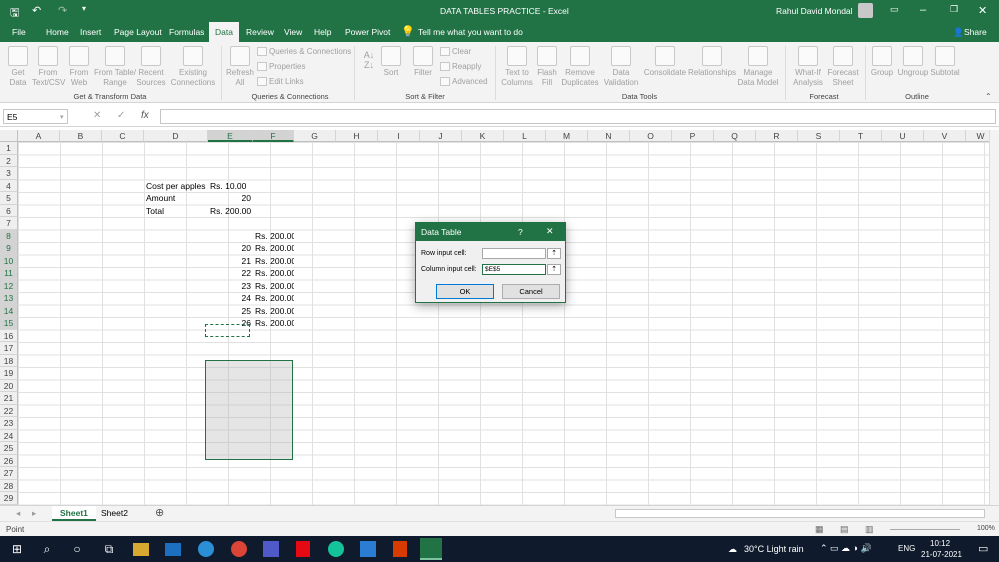  What do you see at coordinates (846, 548) in the screenshot?
I see `tray-icons: ⌃ ▭ ☁ ◑ 🔊` at bounding box center [846, 548].